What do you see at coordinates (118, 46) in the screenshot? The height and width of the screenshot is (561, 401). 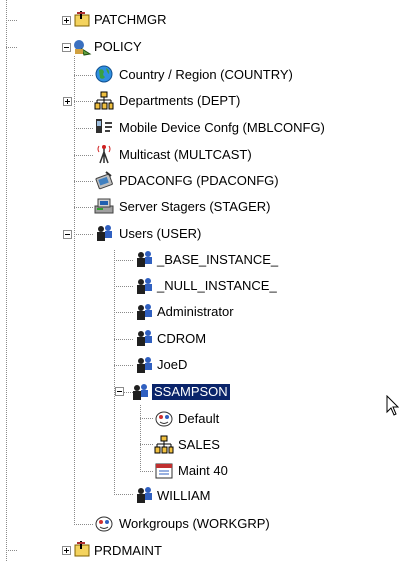 I see `tree-node-label: POLICY` at bounding box center [118, 46].